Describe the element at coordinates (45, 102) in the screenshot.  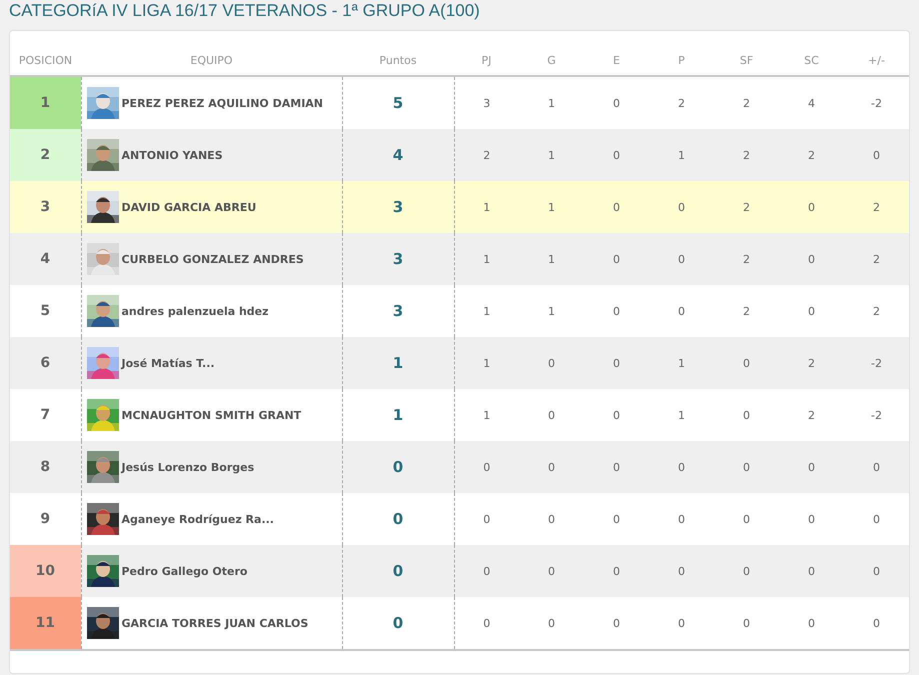
I see `position-cell: 1` at that location.